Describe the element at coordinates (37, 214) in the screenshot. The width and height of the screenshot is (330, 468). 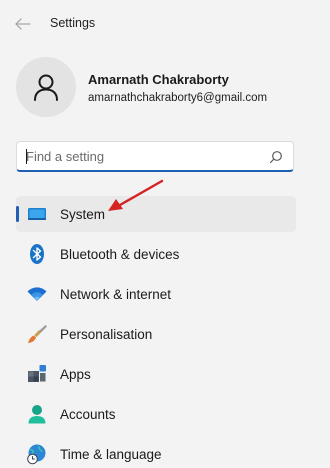
I see `system-icon` at that location.